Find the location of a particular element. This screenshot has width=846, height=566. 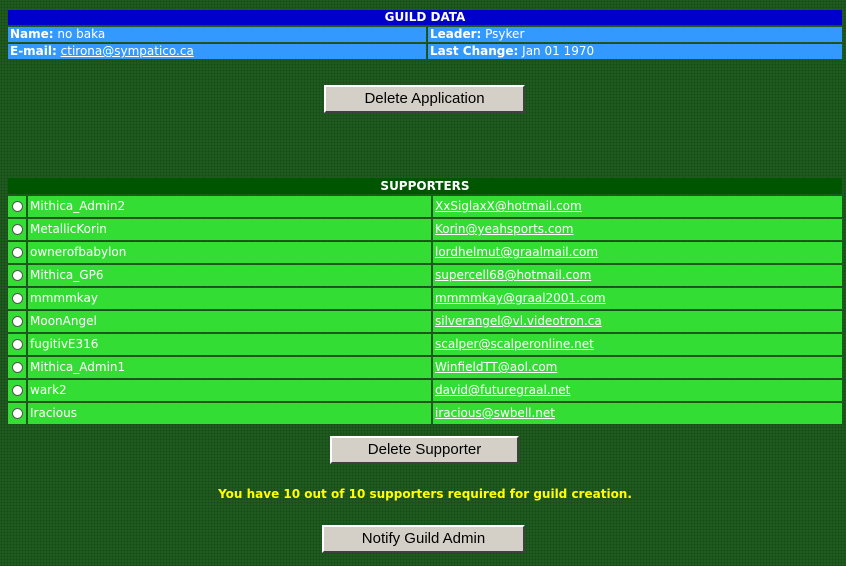

supporter-row: mmmmkay mmmmkay@graal2001.com is located at coordinates (425, 298).